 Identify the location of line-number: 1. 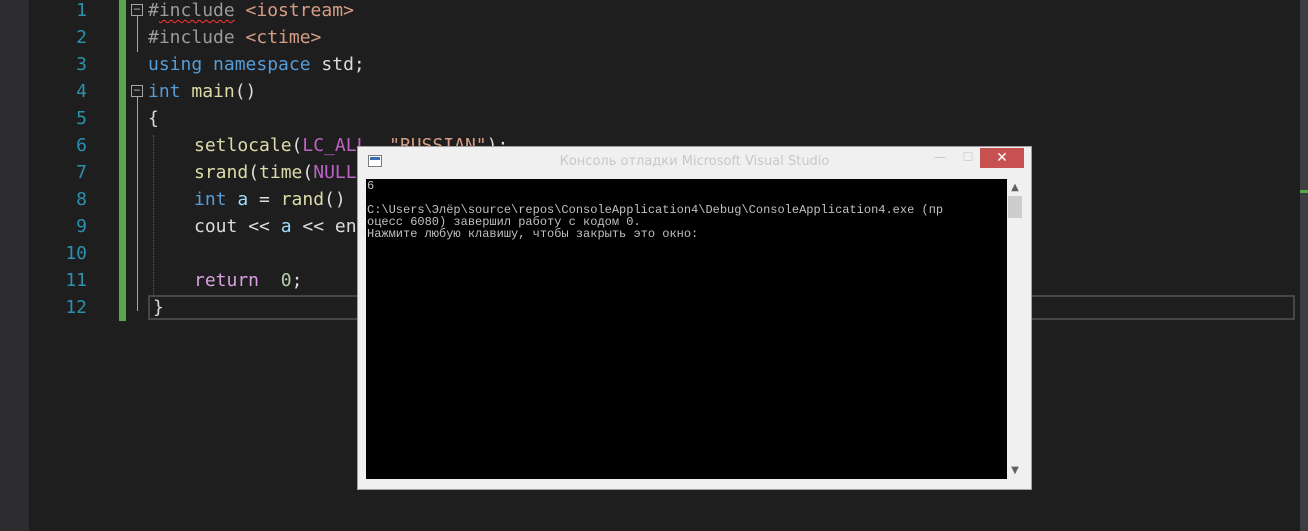
(81, 10).